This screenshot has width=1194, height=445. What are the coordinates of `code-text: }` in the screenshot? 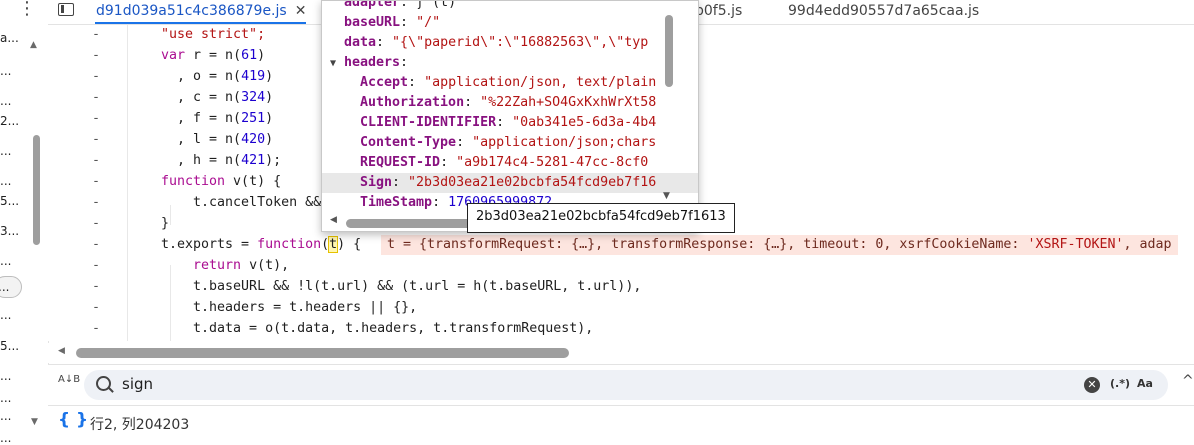 It's located at (165, 224).